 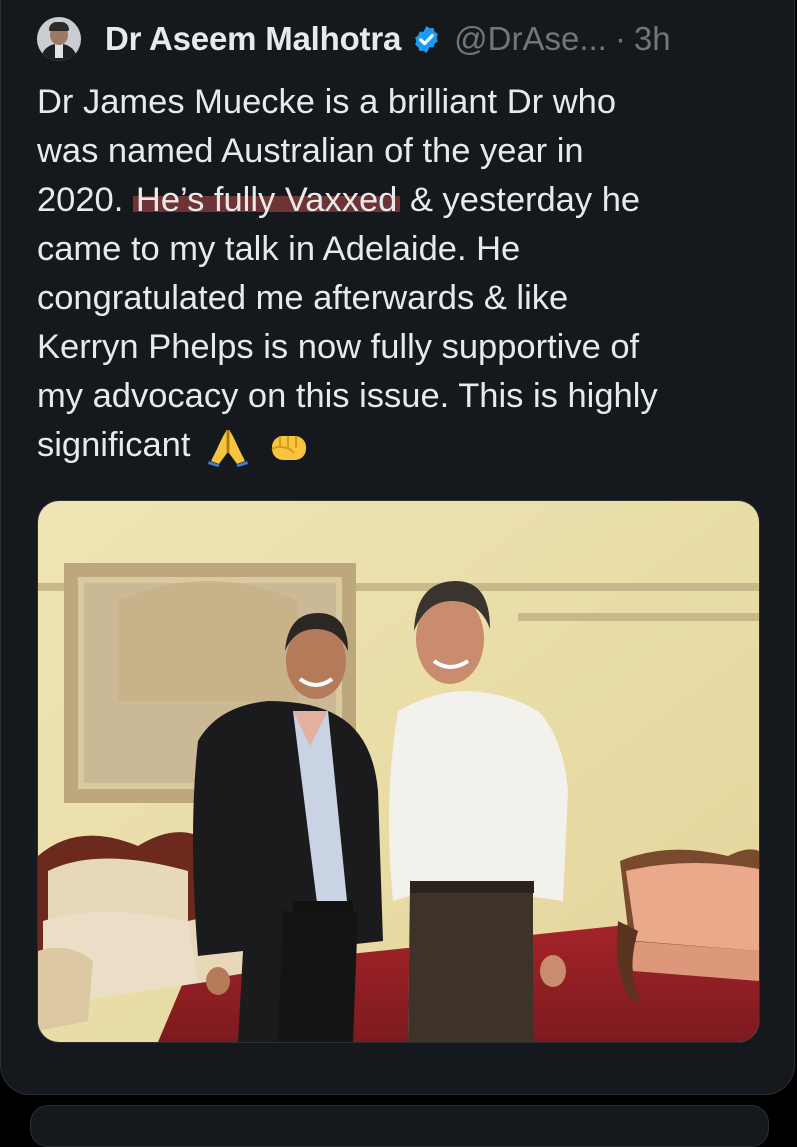 I want to click on fist-icon, so click(x=288, y=447).